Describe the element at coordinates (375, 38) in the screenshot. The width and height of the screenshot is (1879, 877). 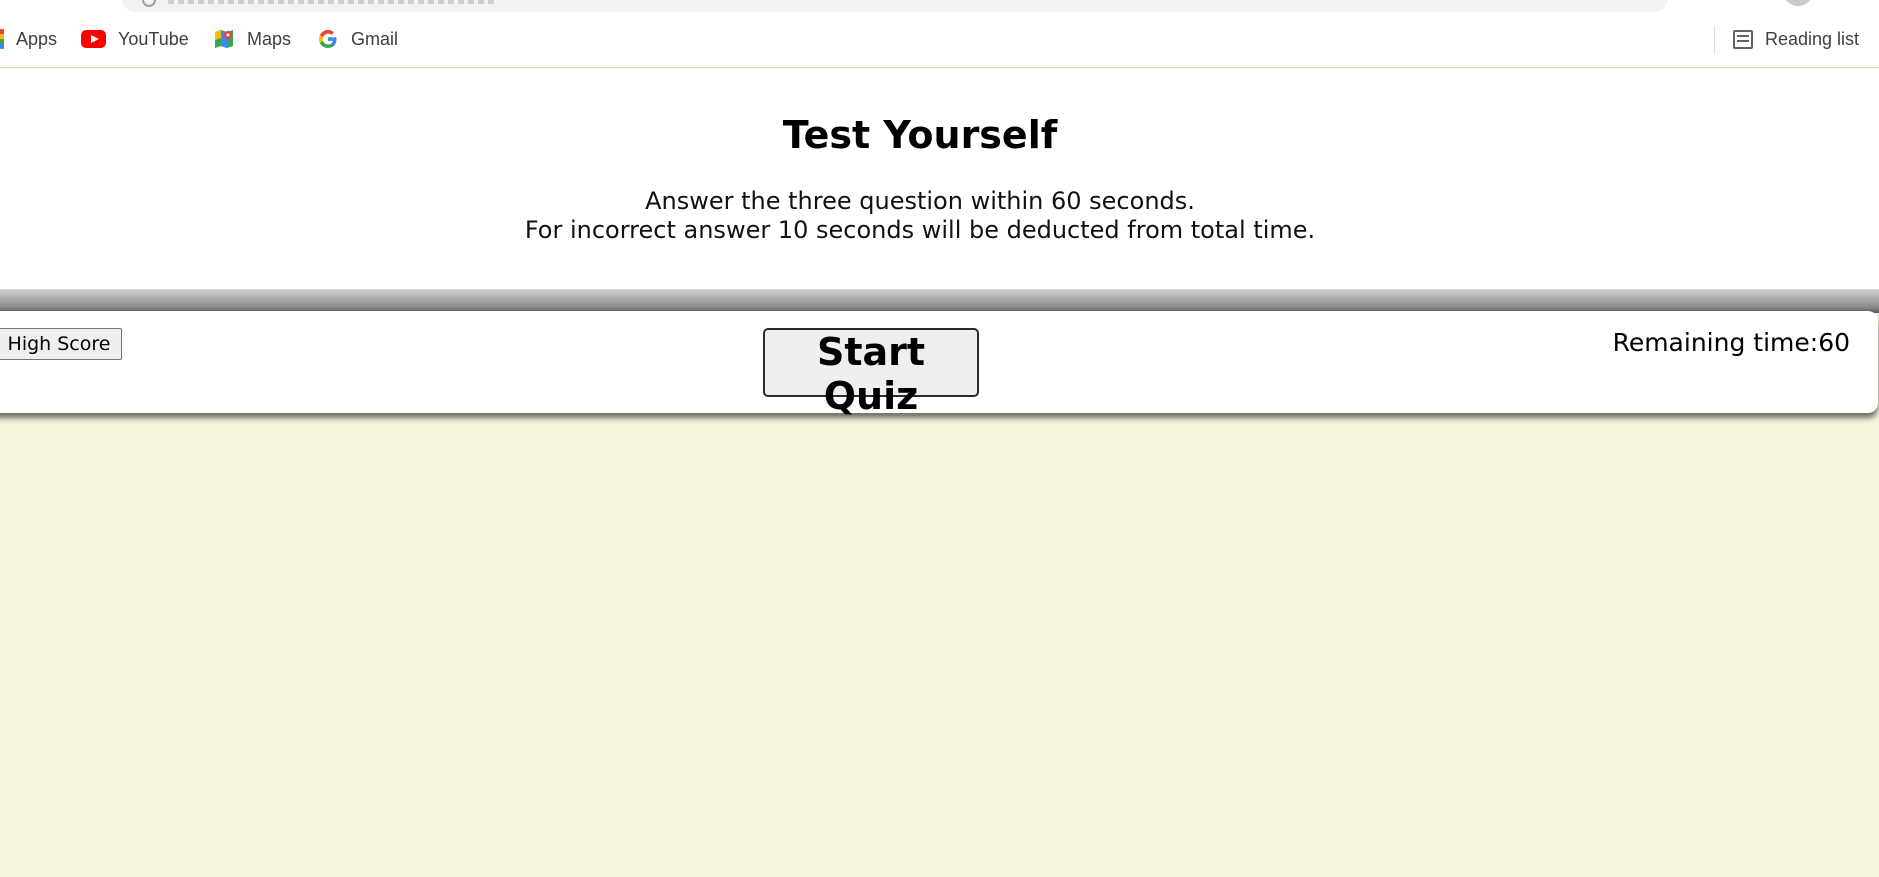
I see `bookmark-label: Gmail` at that location.